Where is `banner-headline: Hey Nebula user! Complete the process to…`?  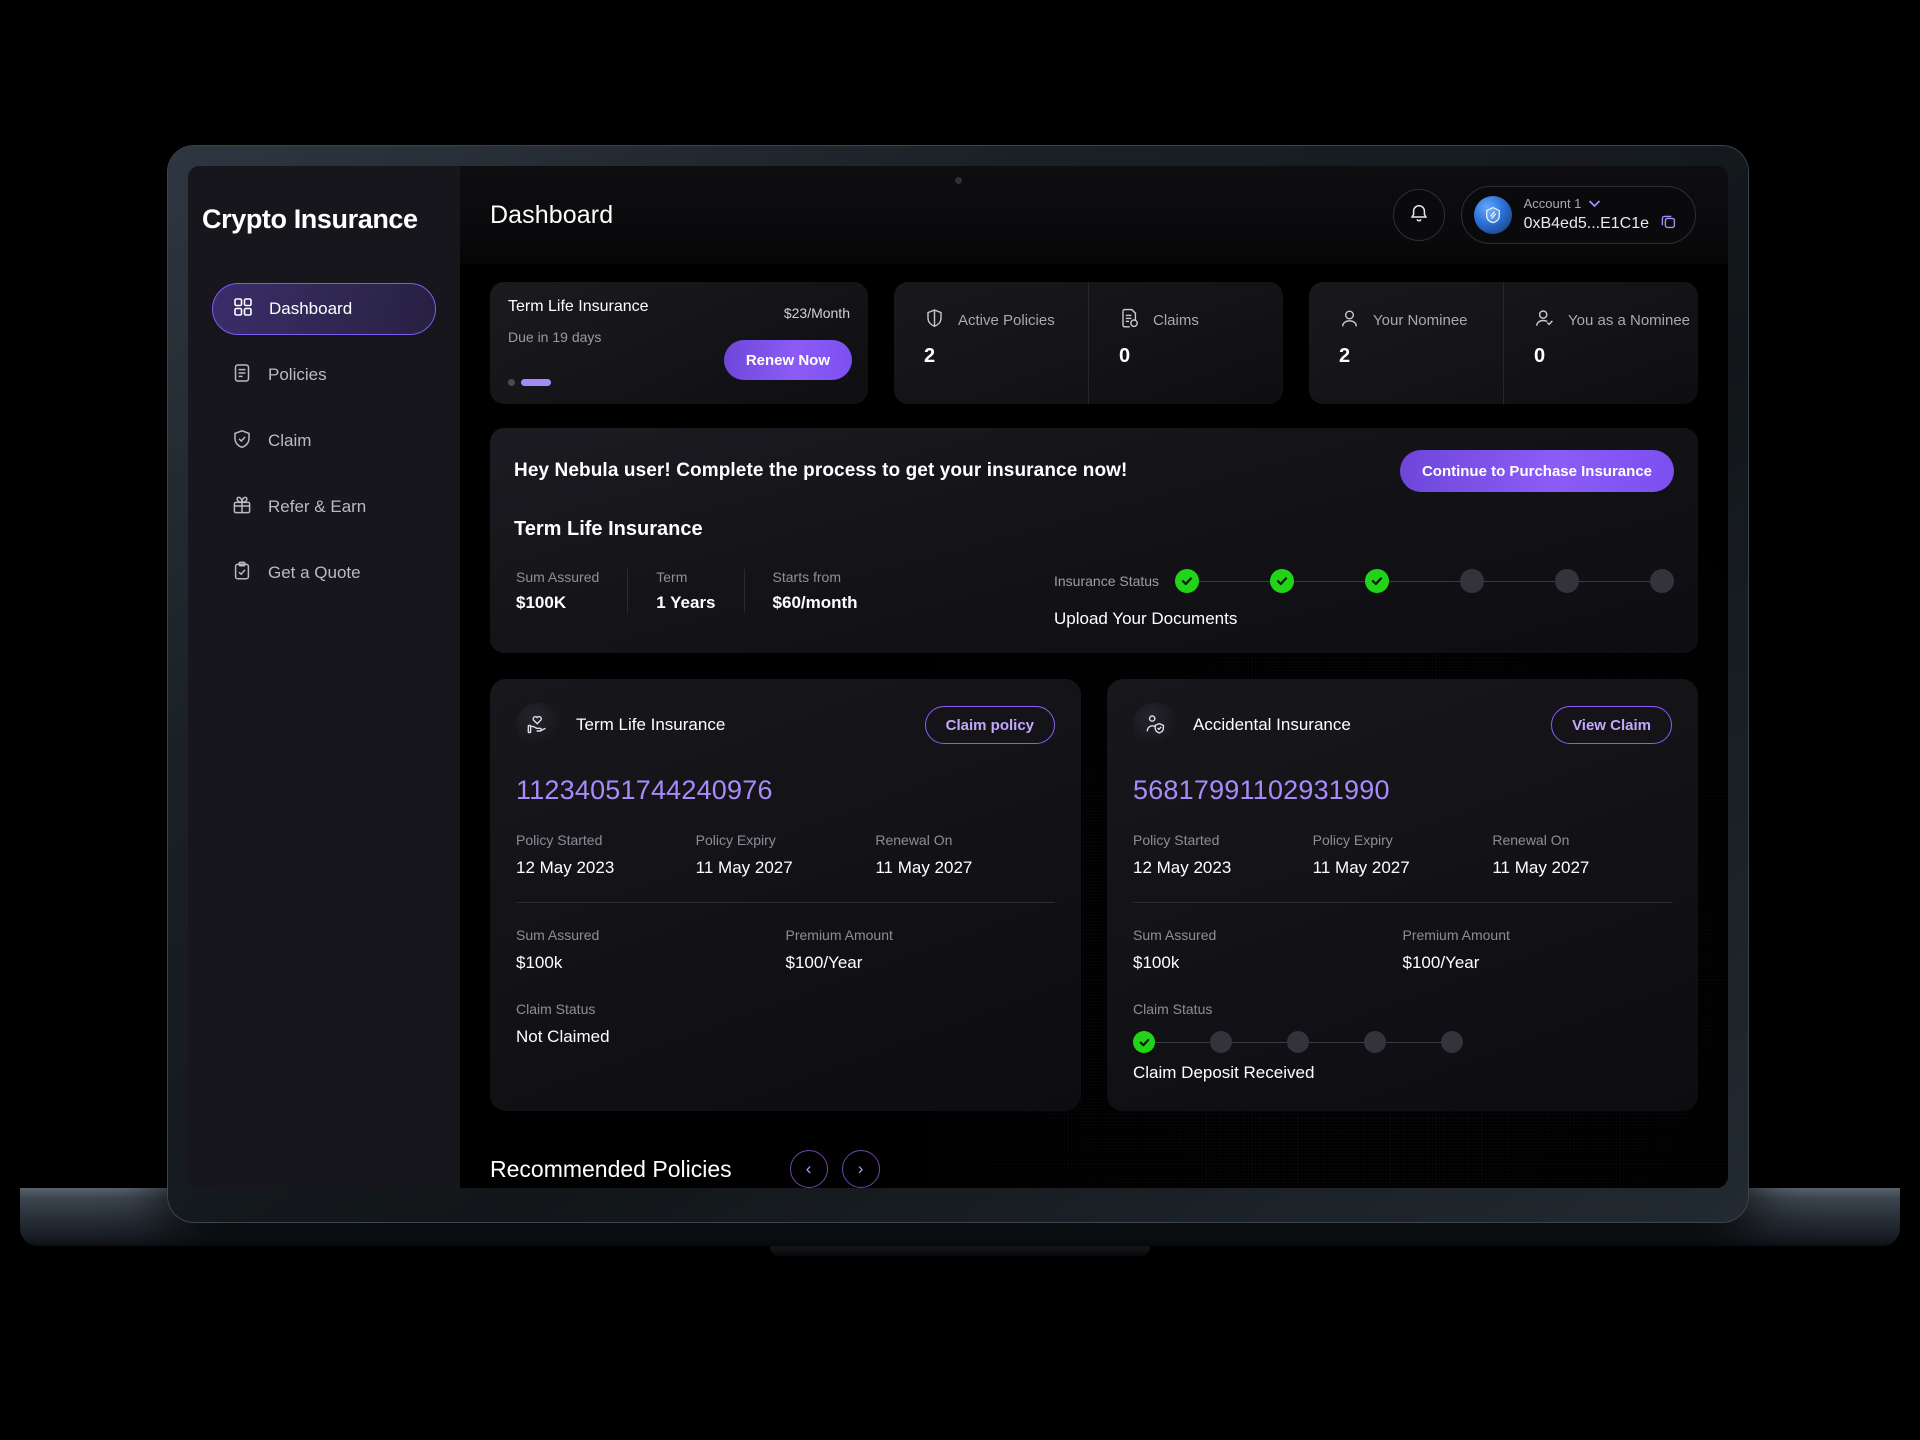 banner-headline: Hey Nebula user! Complete the process to… is located at coordinates (821, 470).